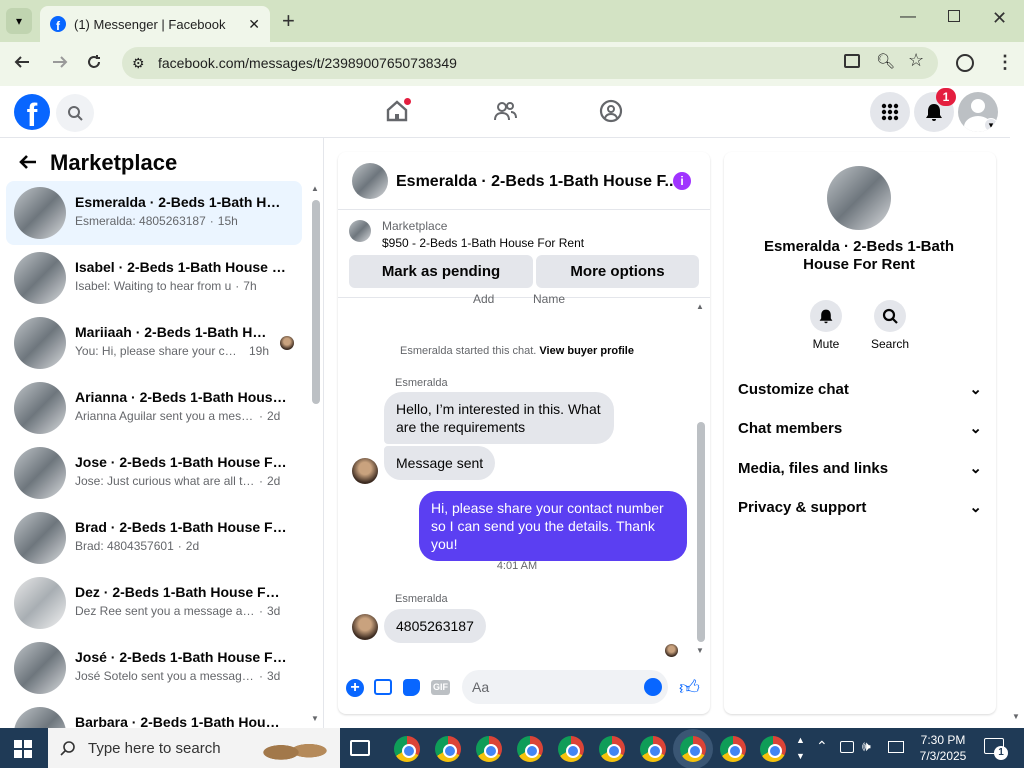  What do you see at coordinates (611, 113) in the screenshot?
I see `nav-groups` at bounding box center [611, 113].